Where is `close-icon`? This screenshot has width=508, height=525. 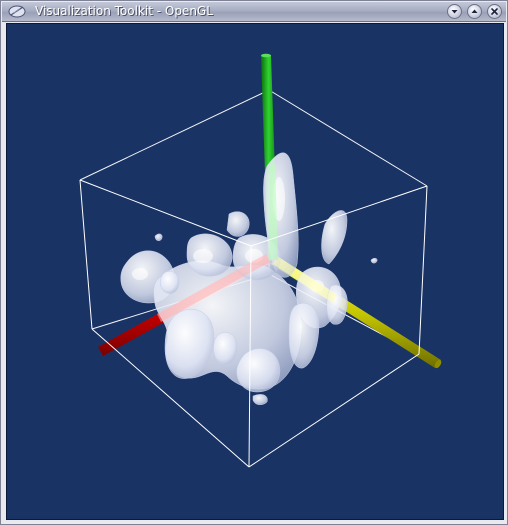 close-icon is located at coordinates (494, 11).